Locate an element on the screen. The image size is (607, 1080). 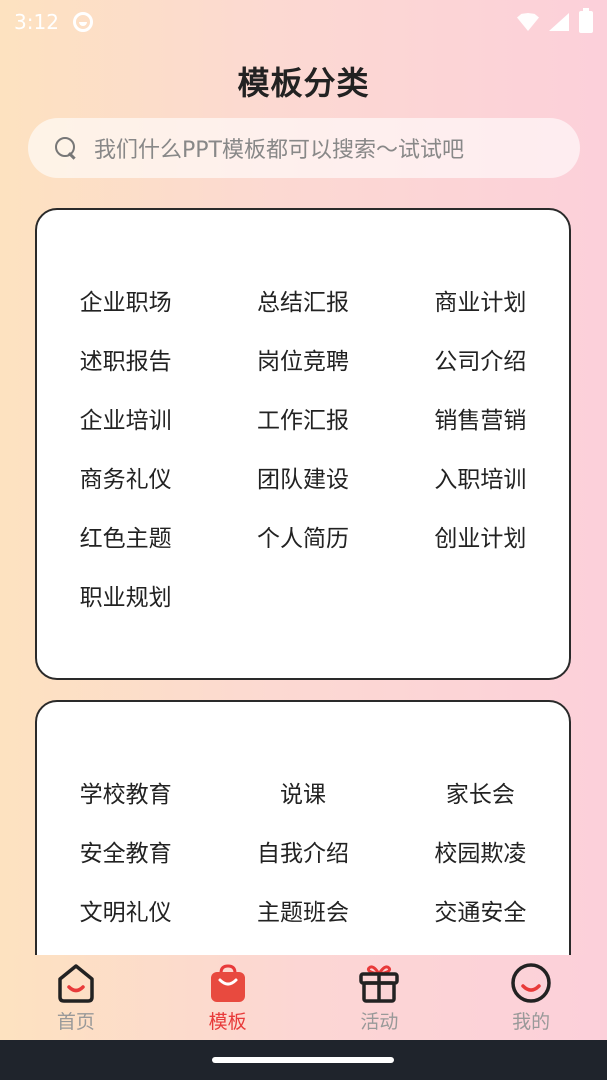
category-item: 团队建设 is located at coordinates (302, 480).